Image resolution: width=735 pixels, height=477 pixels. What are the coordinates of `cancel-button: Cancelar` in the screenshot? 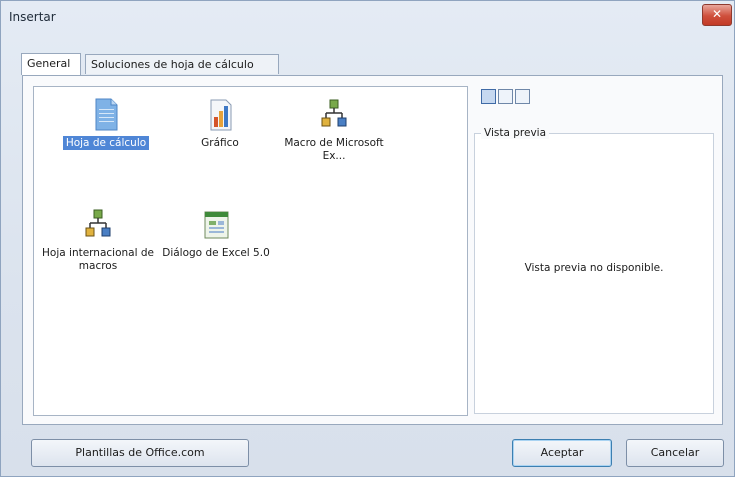 It's located at (675, 453).